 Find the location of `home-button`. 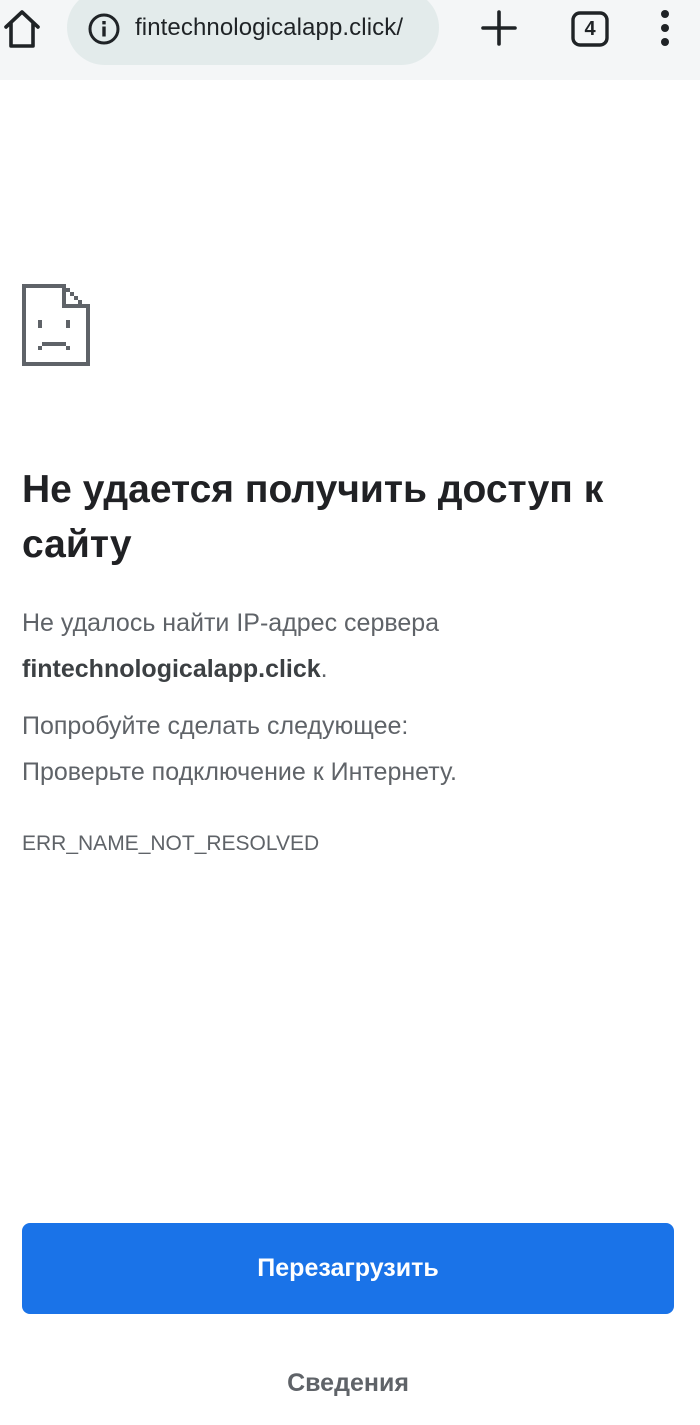

home-button is located at coordinates (22, 28).